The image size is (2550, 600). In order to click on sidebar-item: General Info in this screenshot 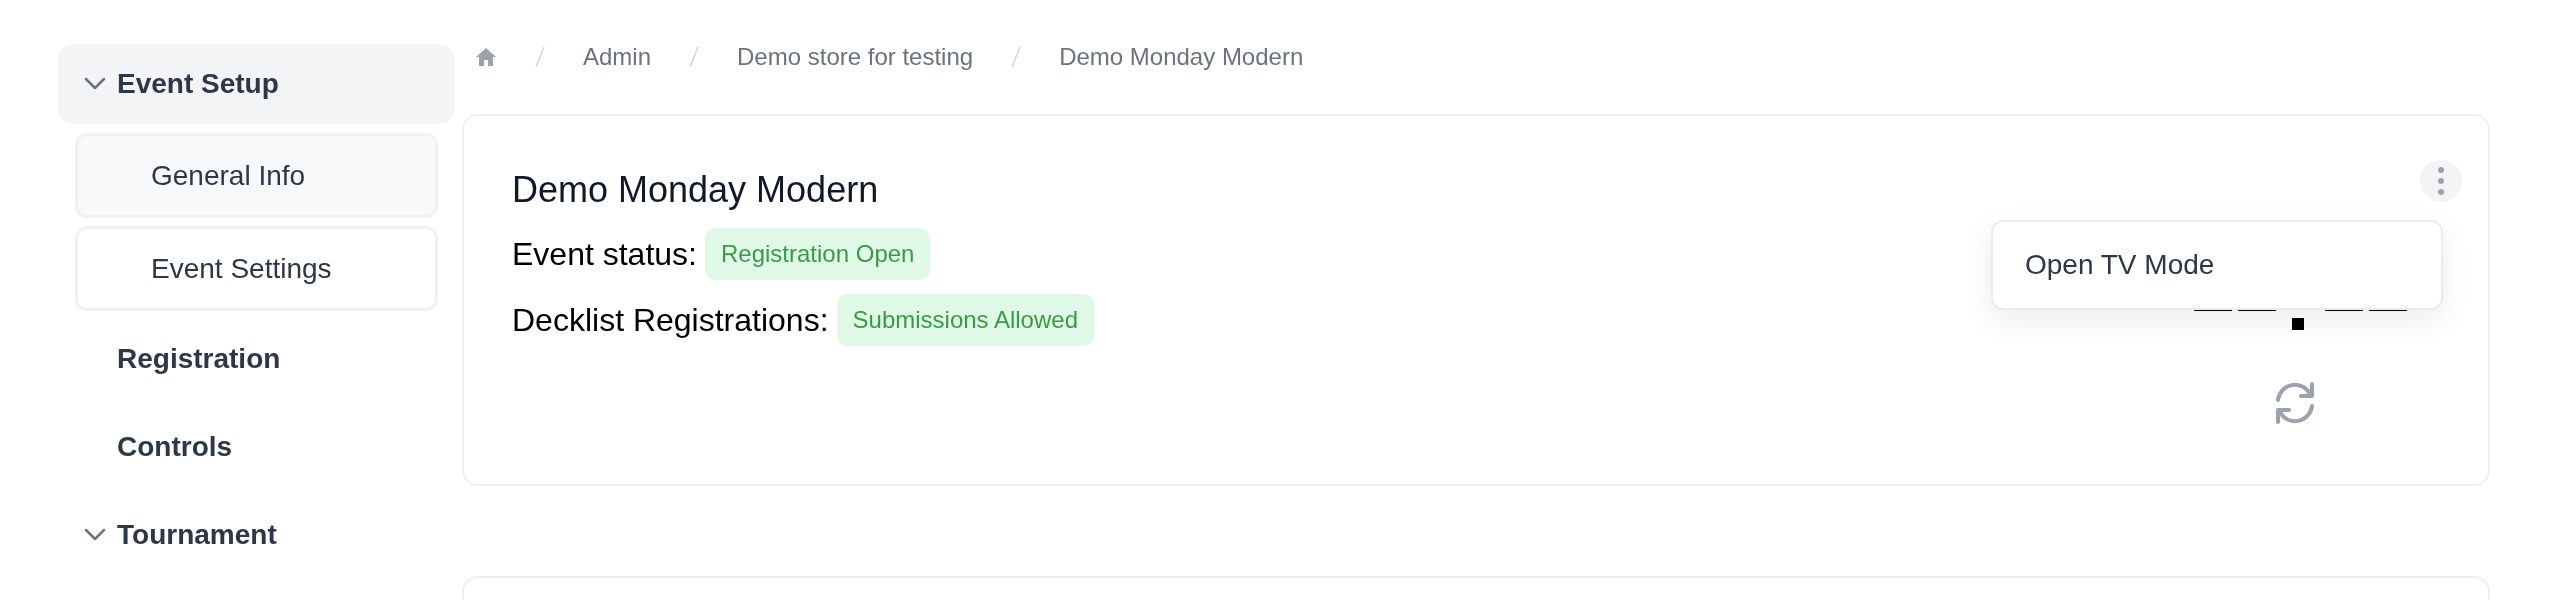, I will do `click(256, 175)`.